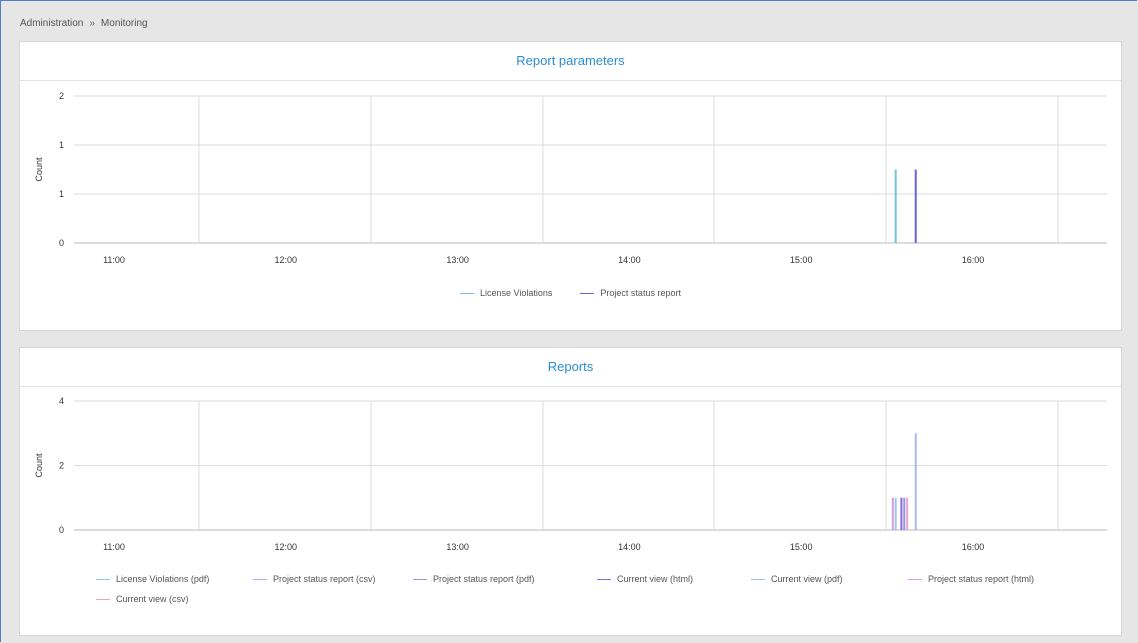 This screenshot has height=643, width=1138. What do you see at coordinates (124, 23) in the screenshot?
I see `breadcrumb-monitoring: Monitoring` at bounding box center [124, 23].